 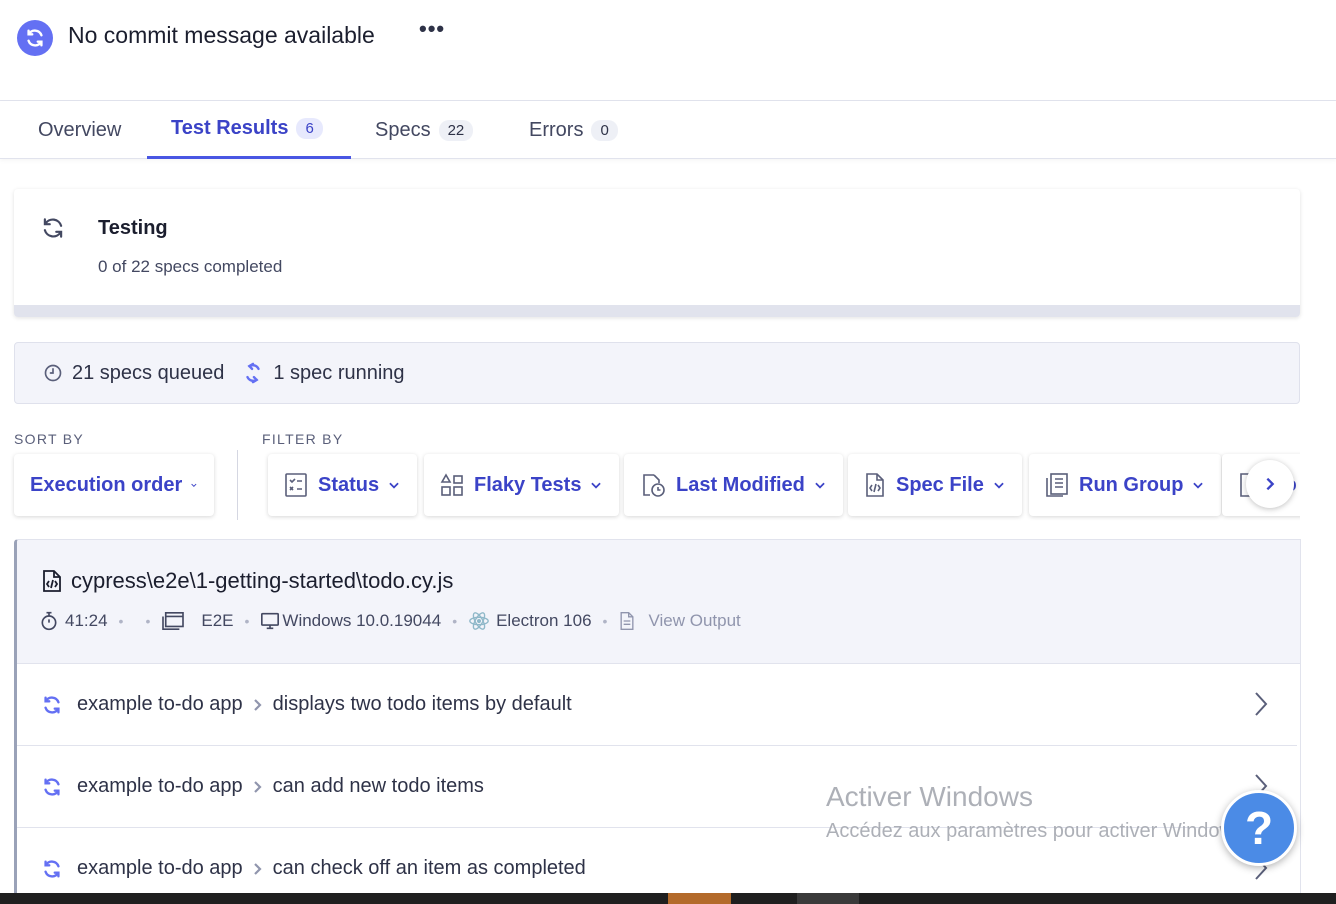 What do you see at coordinates (1057, 485) in the screenshot?
I see `document-stack-icon` at bounding box center [1057, 485].